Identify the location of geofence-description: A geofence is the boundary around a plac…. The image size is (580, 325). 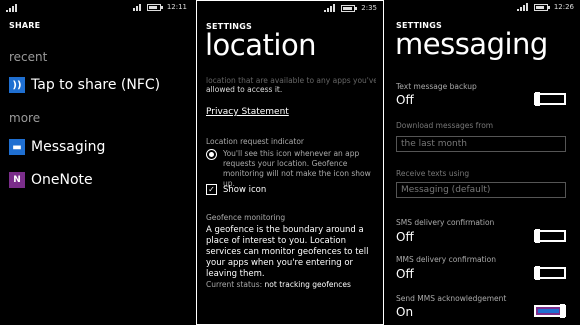
(287, 252).